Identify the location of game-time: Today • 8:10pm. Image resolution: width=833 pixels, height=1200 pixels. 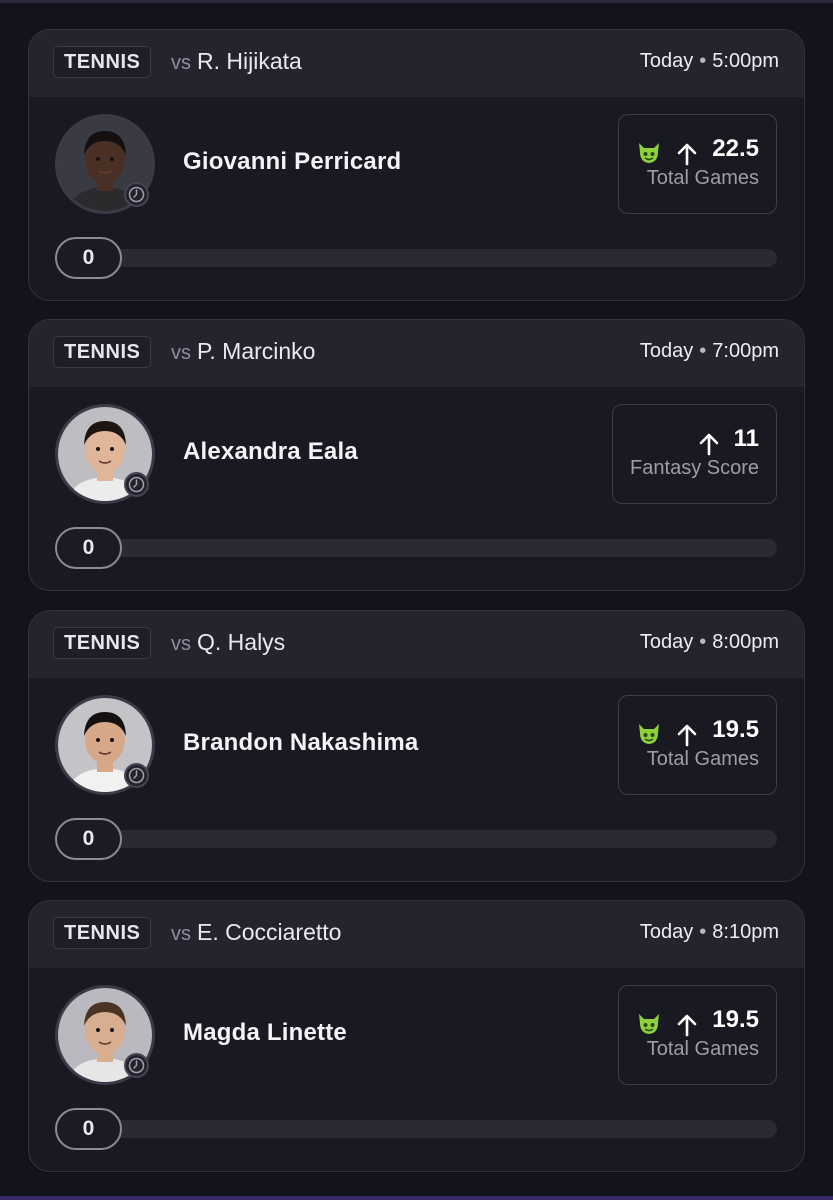
(709, 932).